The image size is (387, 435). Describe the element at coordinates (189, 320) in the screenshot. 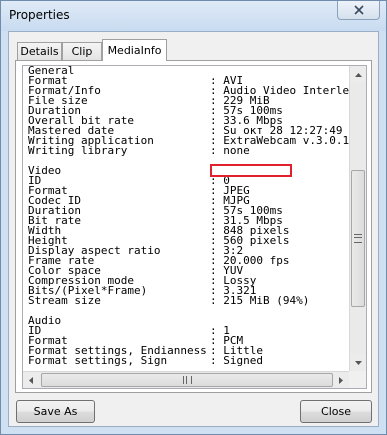

I see `mediainfo-line: Audio` at that location.